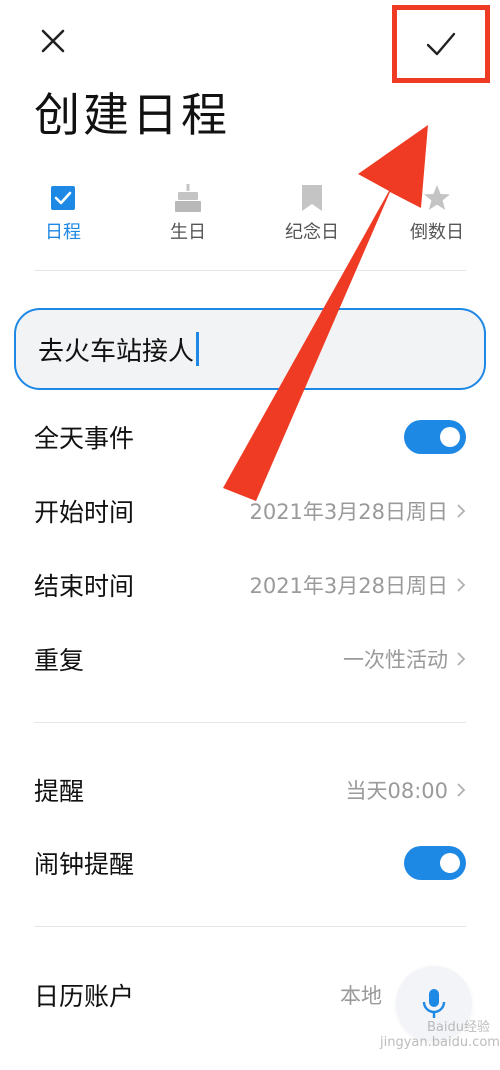  I want to click on end-time-label: 结束时间, so click(84, 586).